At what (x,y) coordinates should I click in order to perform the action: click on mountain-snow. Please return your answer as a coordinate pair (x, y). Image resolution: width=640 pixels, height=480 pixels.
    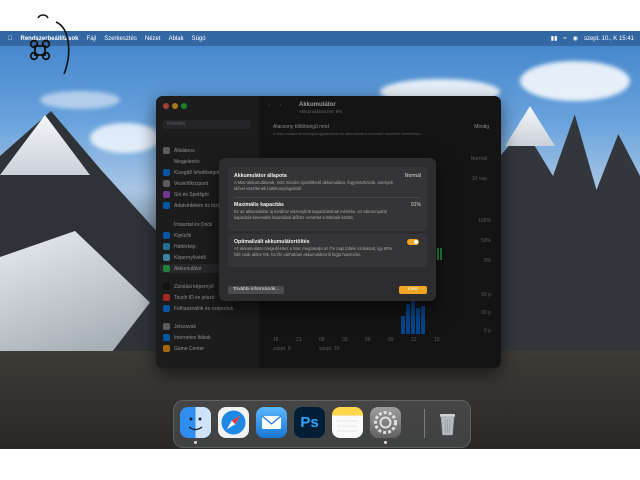
    Looking at the image, I should click on (530, 126).